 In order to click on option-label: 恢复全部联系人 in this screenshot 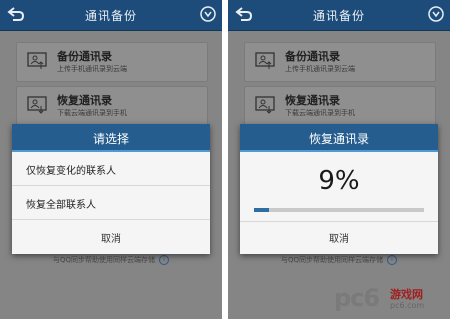, I will do `click(61, 205)`.